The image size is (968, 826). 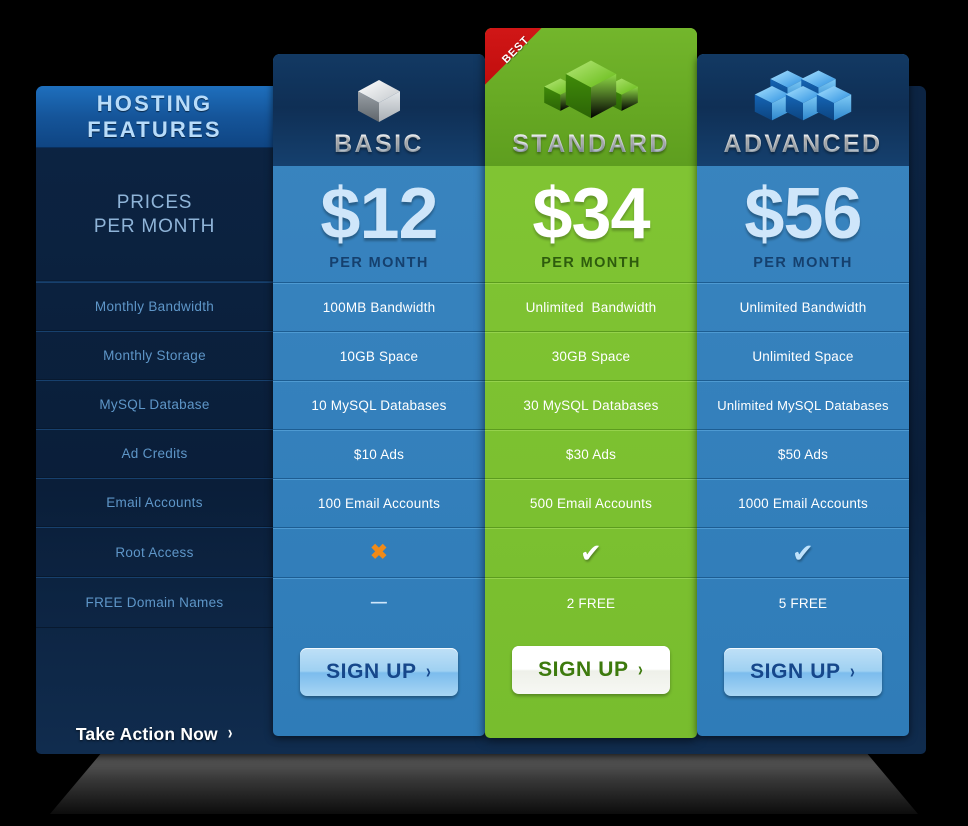 I want to click on feature-label-ad-credits: Ad Credits, so click(x=154, y=453).